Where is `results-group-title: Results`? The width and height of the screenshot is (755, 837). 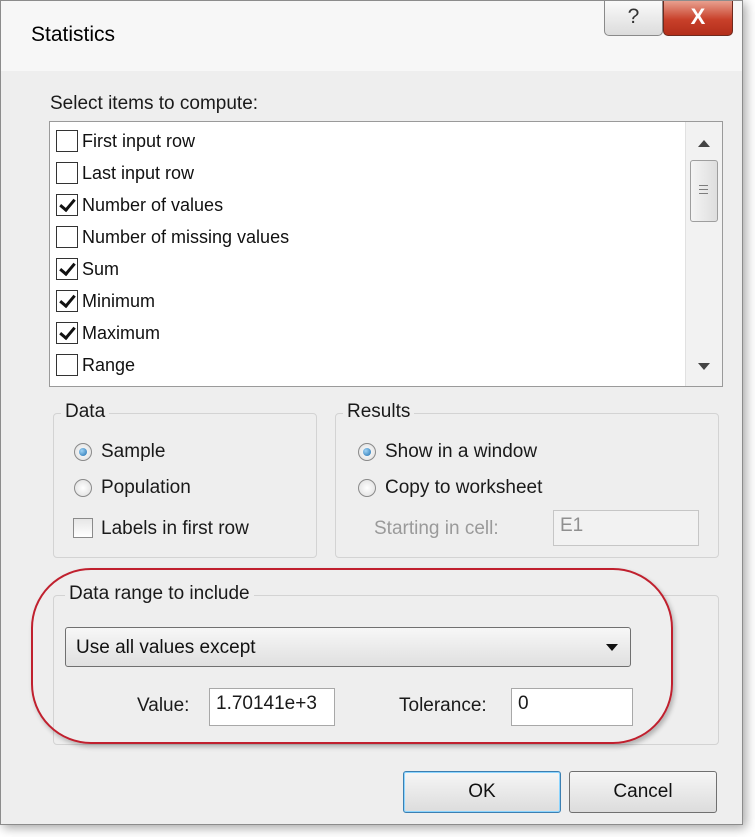
results-group-title: Results is located at coordinates (379, 412).